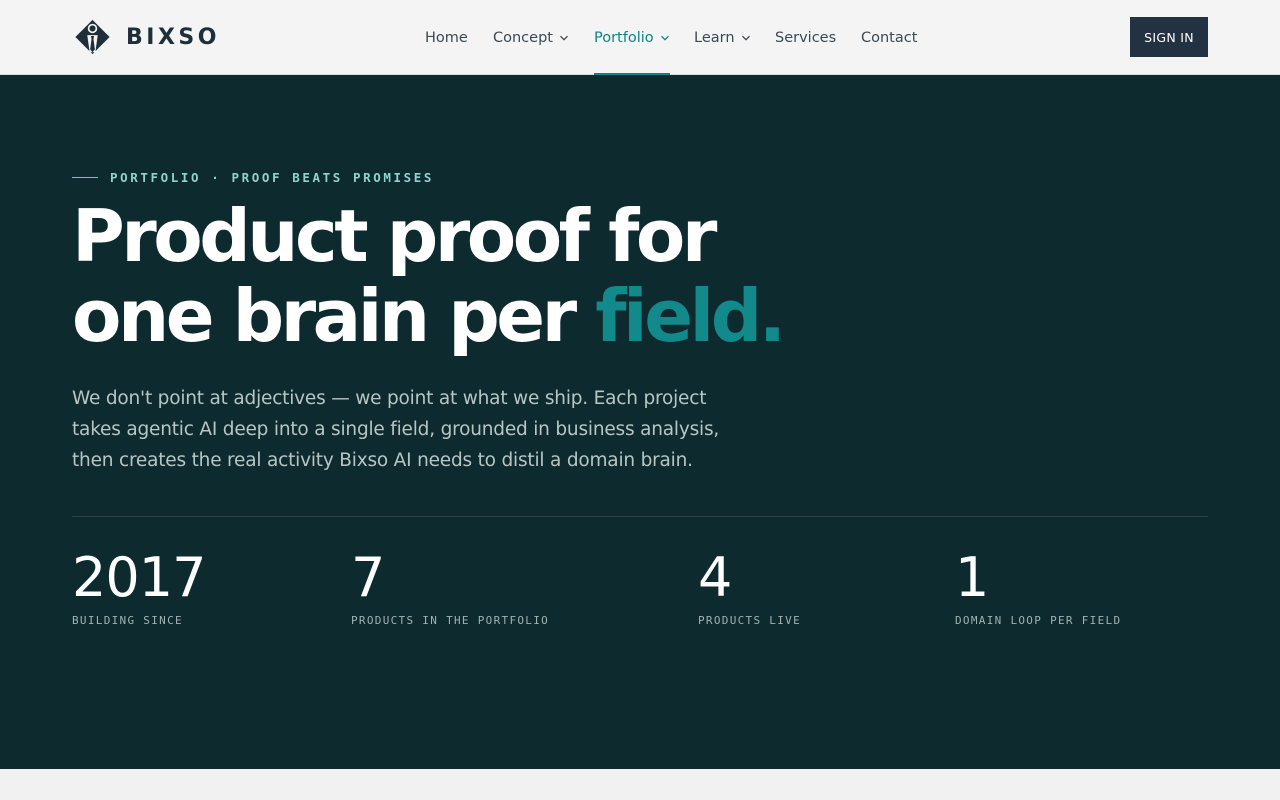  What do you see at coordinates (972, 577) in the screenshot?
I see `stat-value: 1` at bounding box center [972, 577].